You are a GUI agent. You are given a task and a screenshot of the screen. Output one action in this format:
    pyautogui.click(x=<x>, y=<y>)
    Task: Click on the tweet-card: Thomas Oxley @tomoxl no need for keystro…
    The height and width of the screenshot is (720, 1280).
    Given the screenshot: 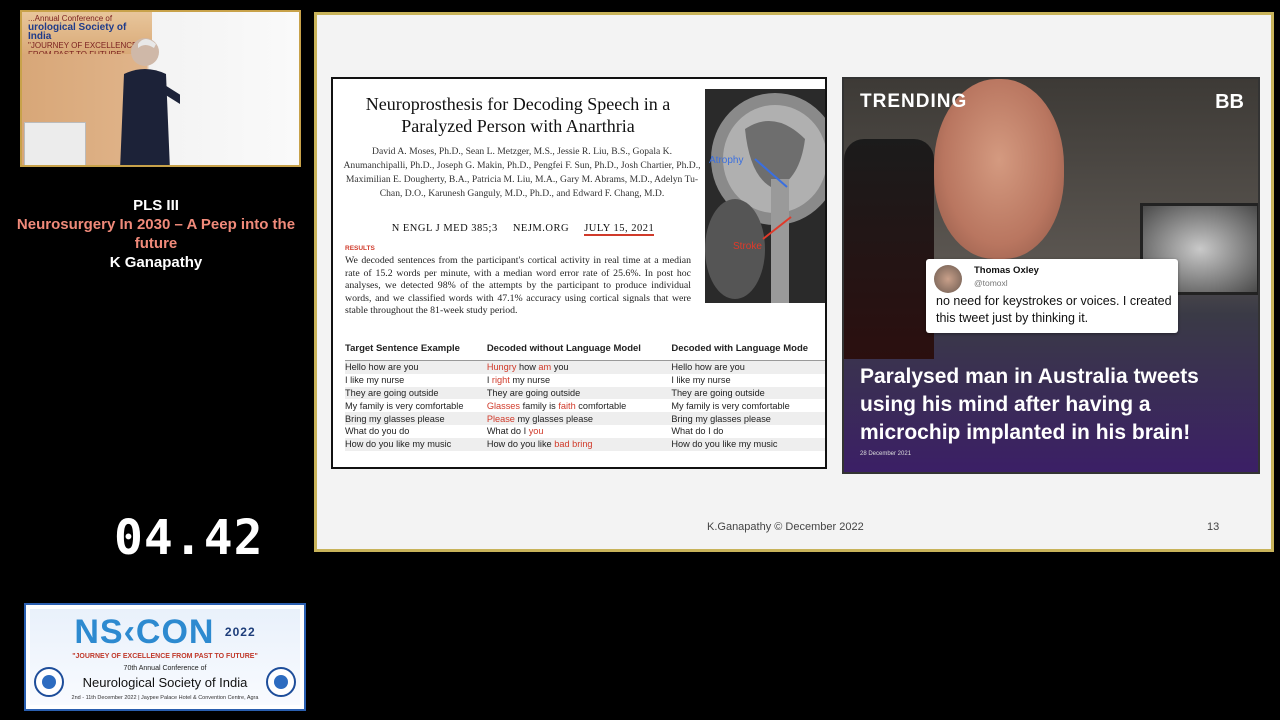 What is the action you would take?
    pyautogui.click(x=1052, y=296)
    